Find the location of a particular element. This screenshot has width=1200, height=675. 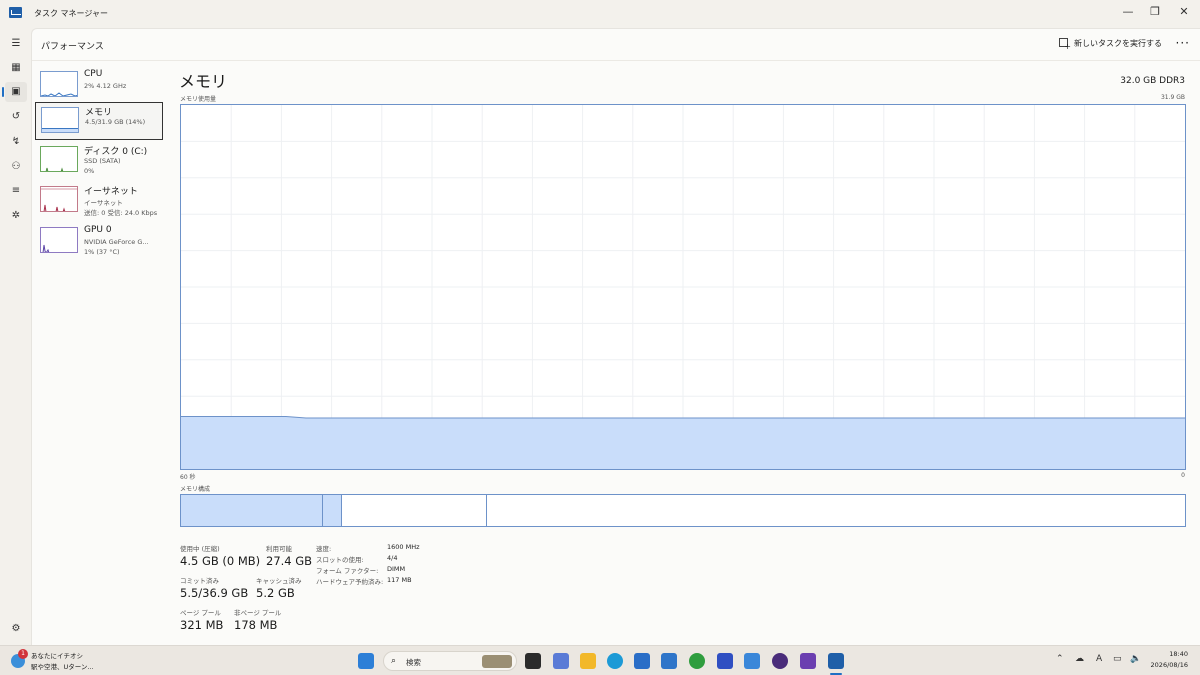

window-title: タスク マネージャー is located at coordinates (71, 13).